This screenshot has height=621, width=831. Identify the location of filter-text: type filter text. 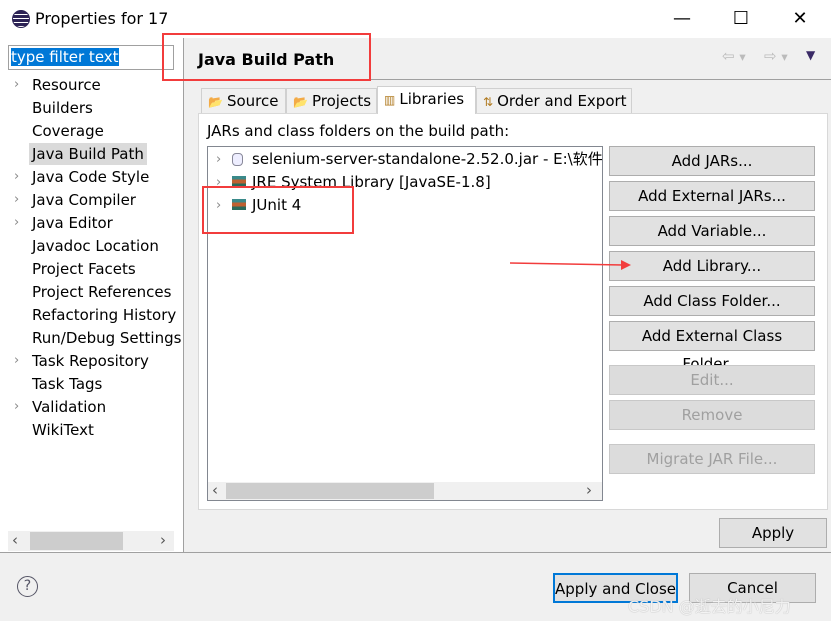
(65, 57).